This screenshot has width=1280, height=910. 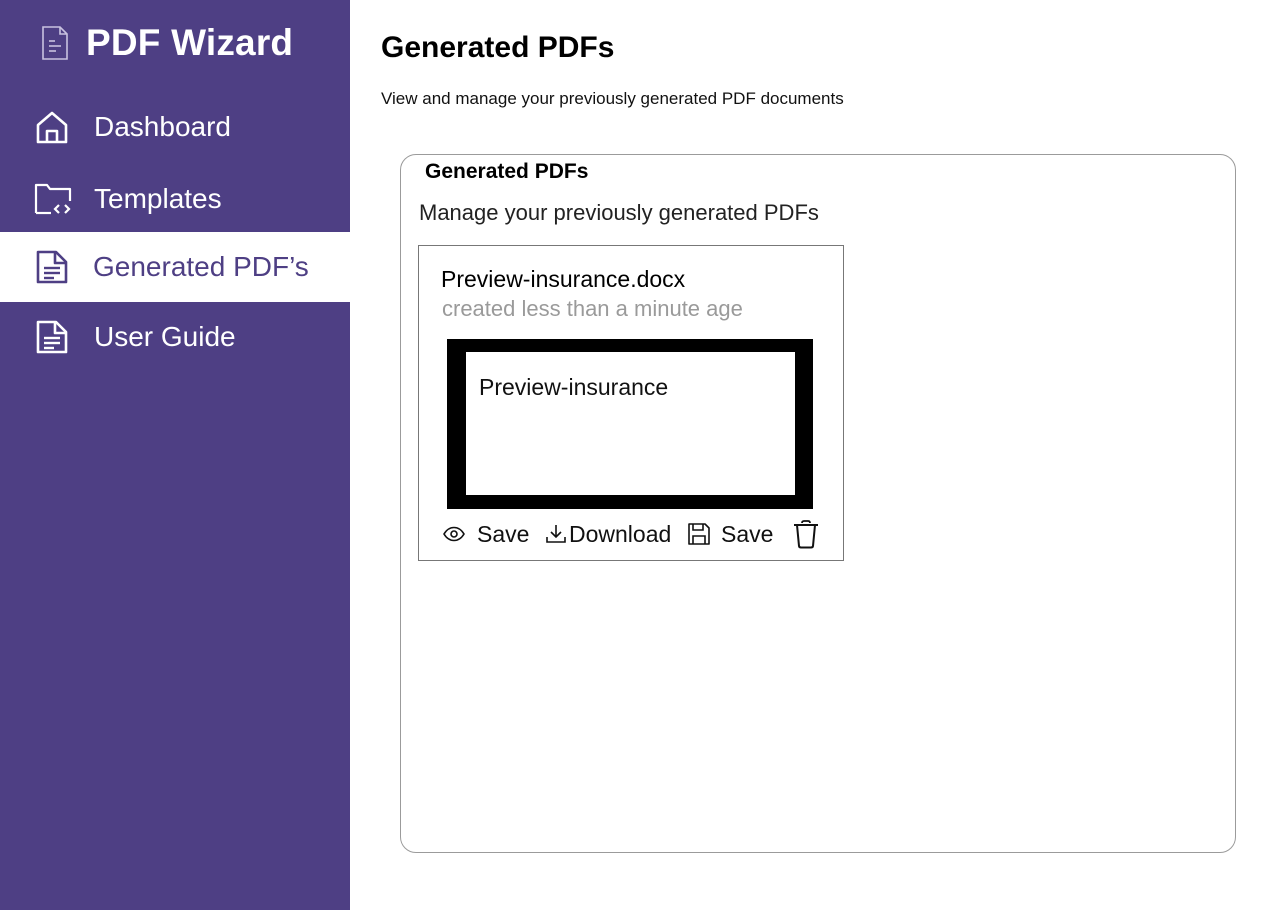 What do you see at coordinates (53, 199) in the screenshot?
I see `folder-code-icon` at bounding box center [53, 199].